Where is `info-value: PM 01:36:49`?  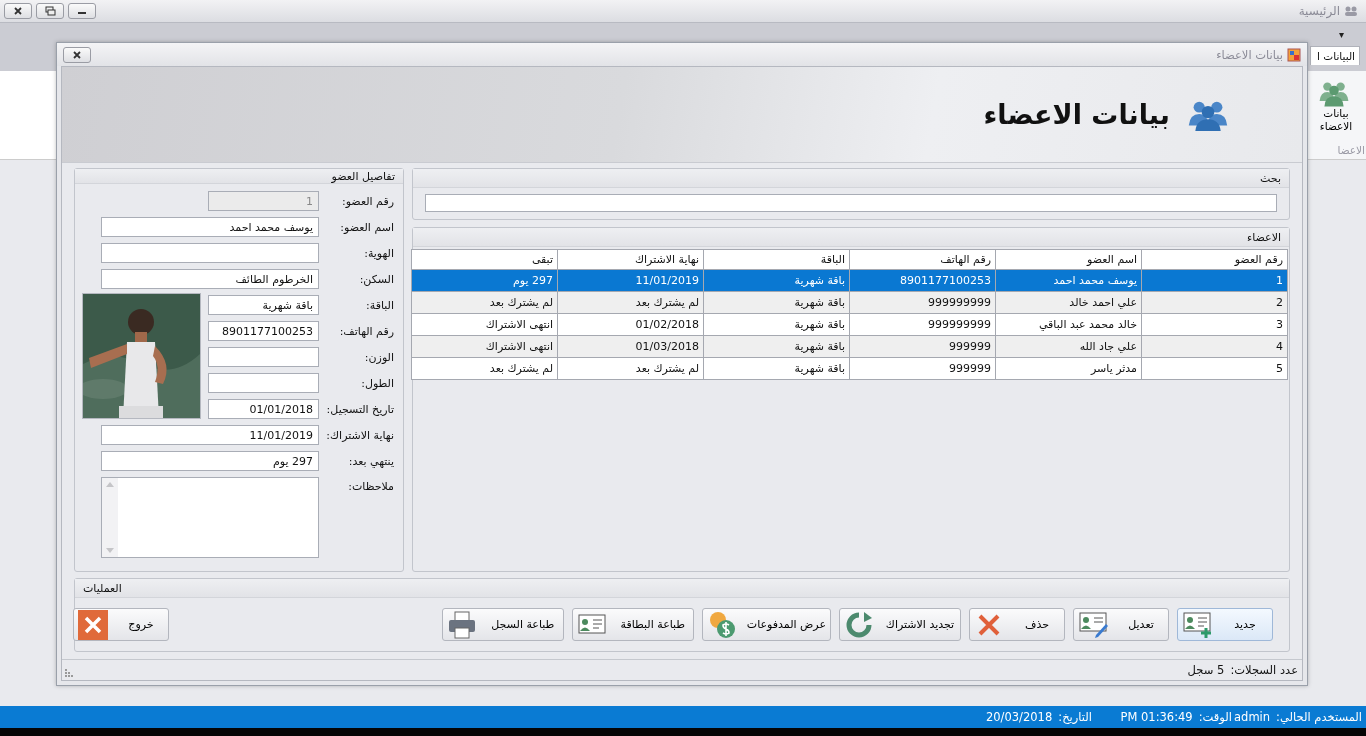 info-value: PM 01:36:49 is located at coordinates (1156, 717).